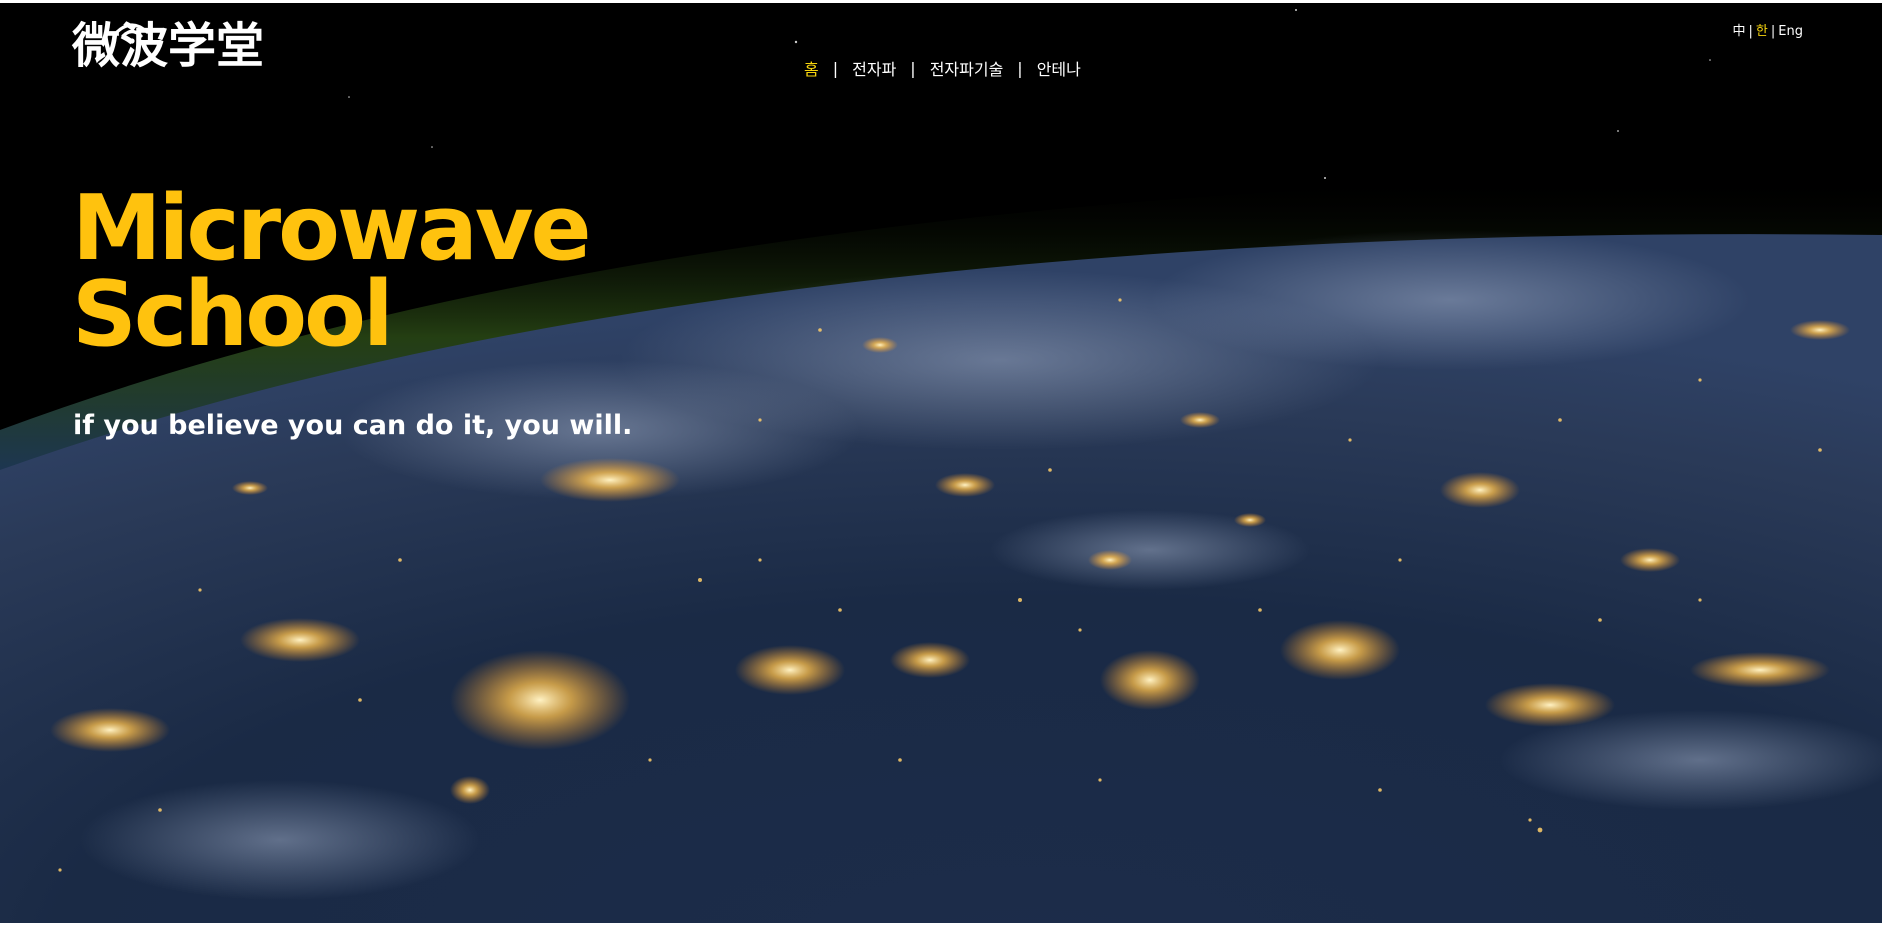  Describe the element at coordinates (332, 228) in the screenshot. I see `hero-title-line-1: Microwave` at that location.